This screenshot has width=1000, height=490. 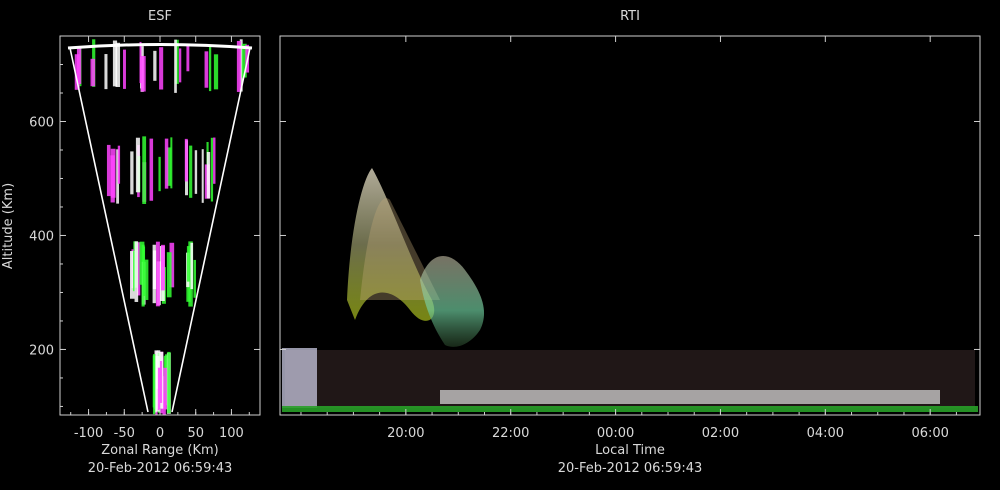 I want to click on rti-xlabel: Local Time, so click(x=630, y=450).